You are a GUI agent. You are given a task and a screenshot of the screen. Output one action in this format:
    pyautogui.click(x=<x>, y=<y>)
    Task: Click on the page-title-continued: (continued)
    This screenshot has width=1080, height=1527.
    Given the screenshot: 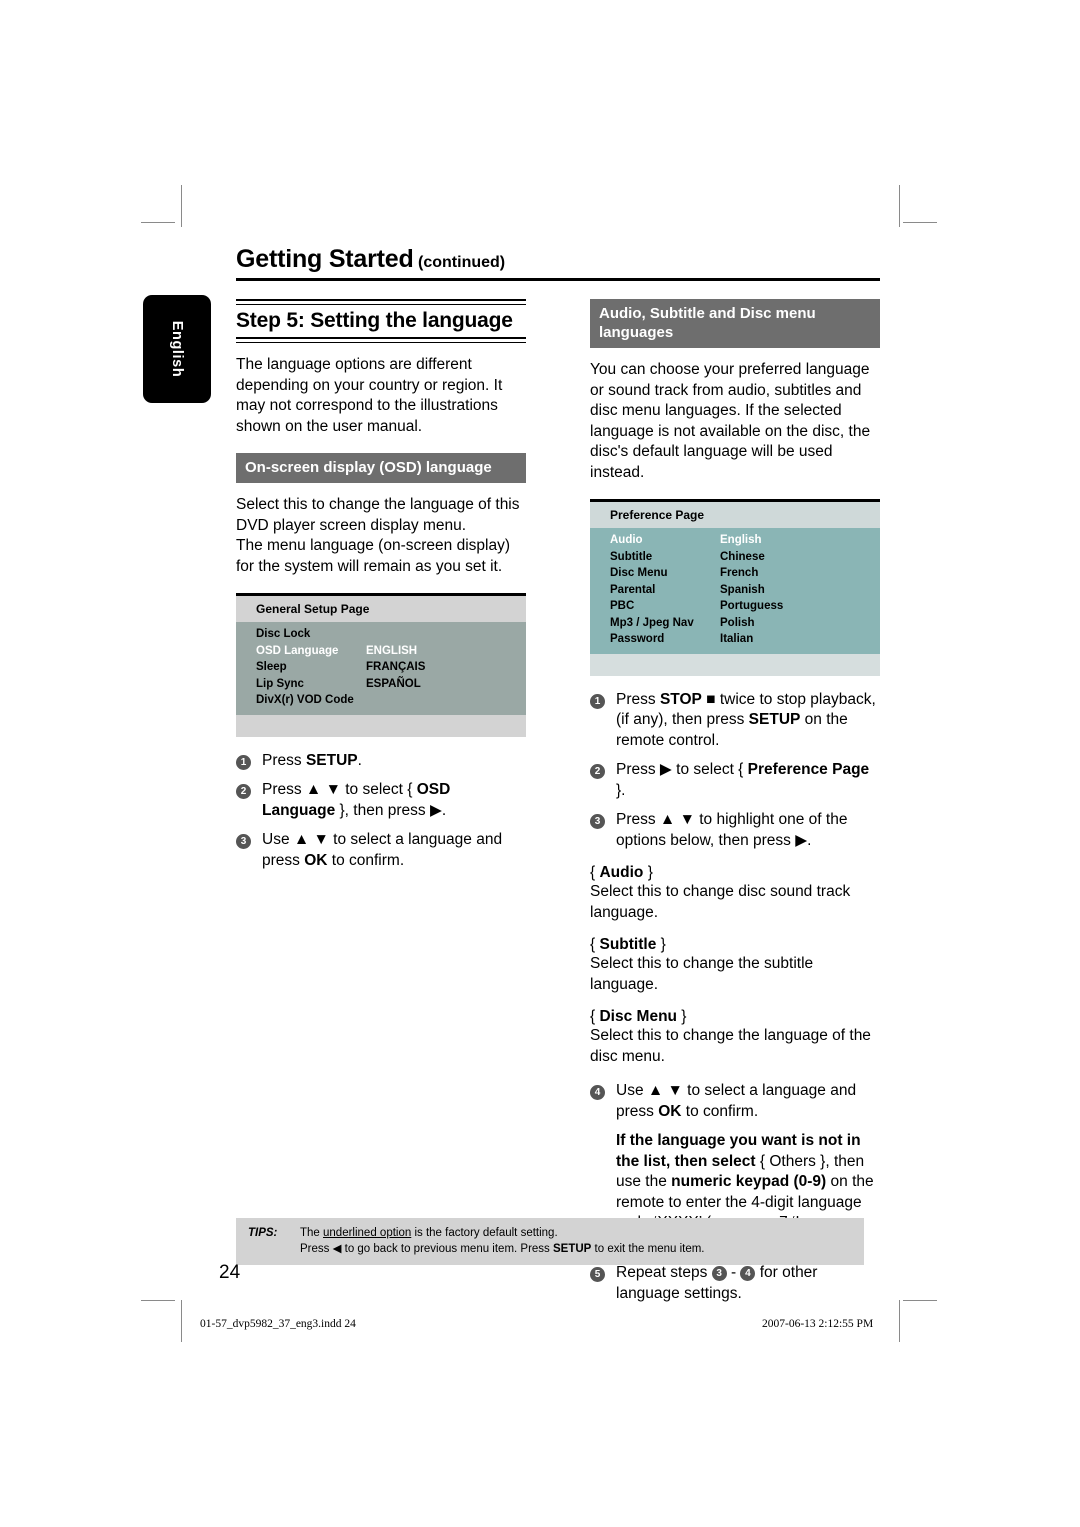 What is the action you would take?
    pyautogui.click(x=462, y=262)
    